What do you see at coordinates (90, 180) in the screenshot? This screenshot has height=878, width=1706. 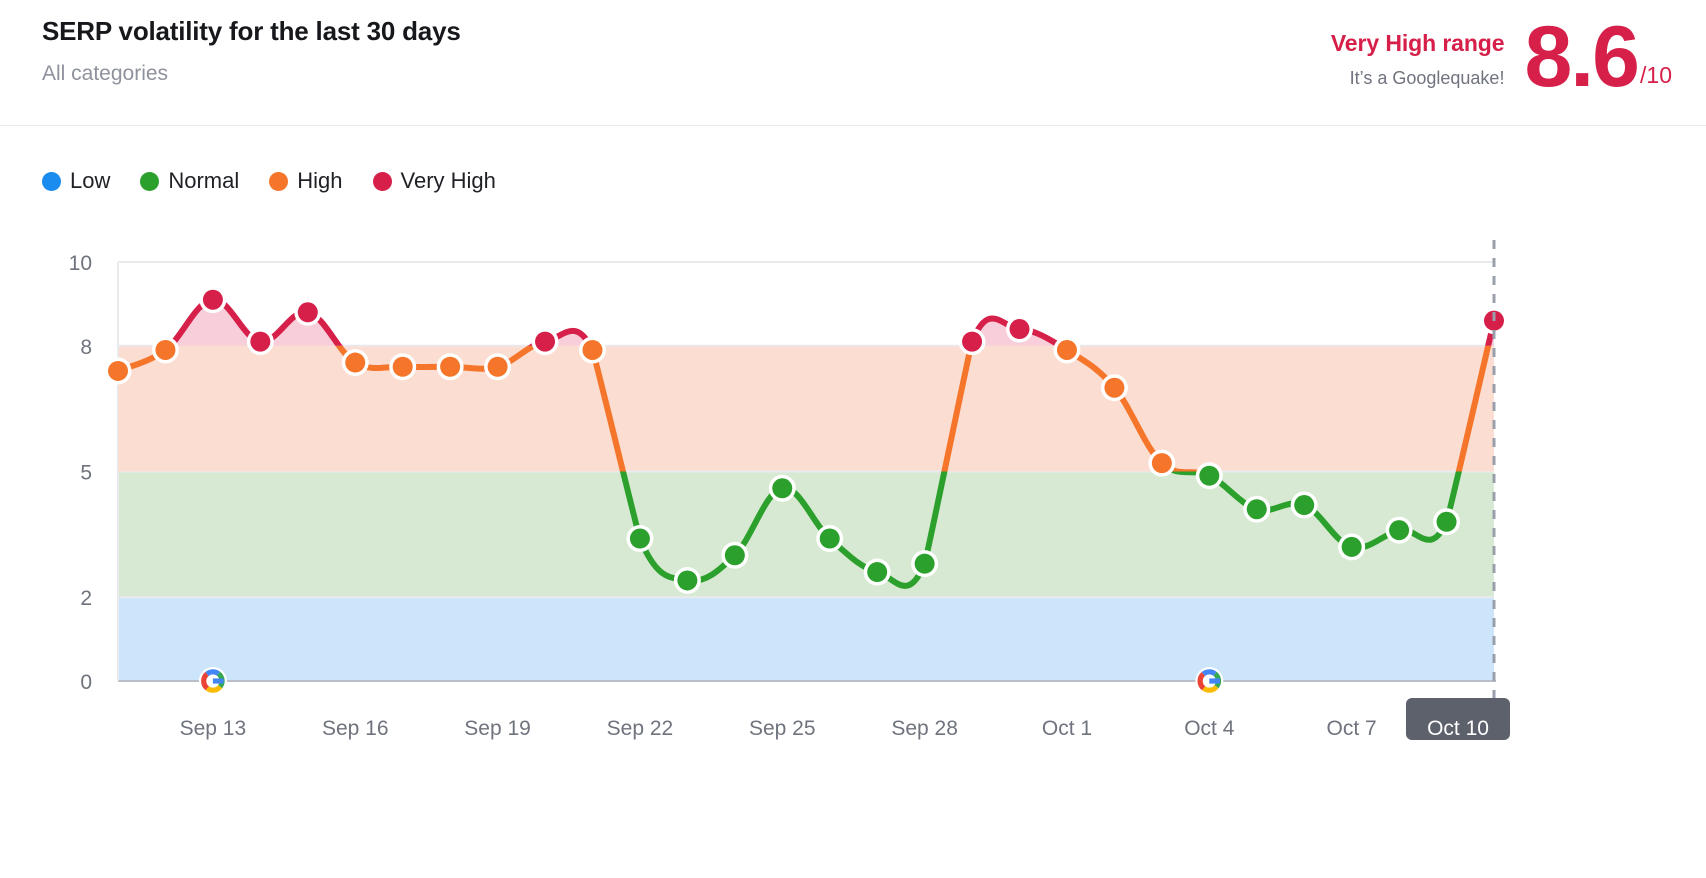 I see `legend-label-low: Low` at bounding box center [90, 180].